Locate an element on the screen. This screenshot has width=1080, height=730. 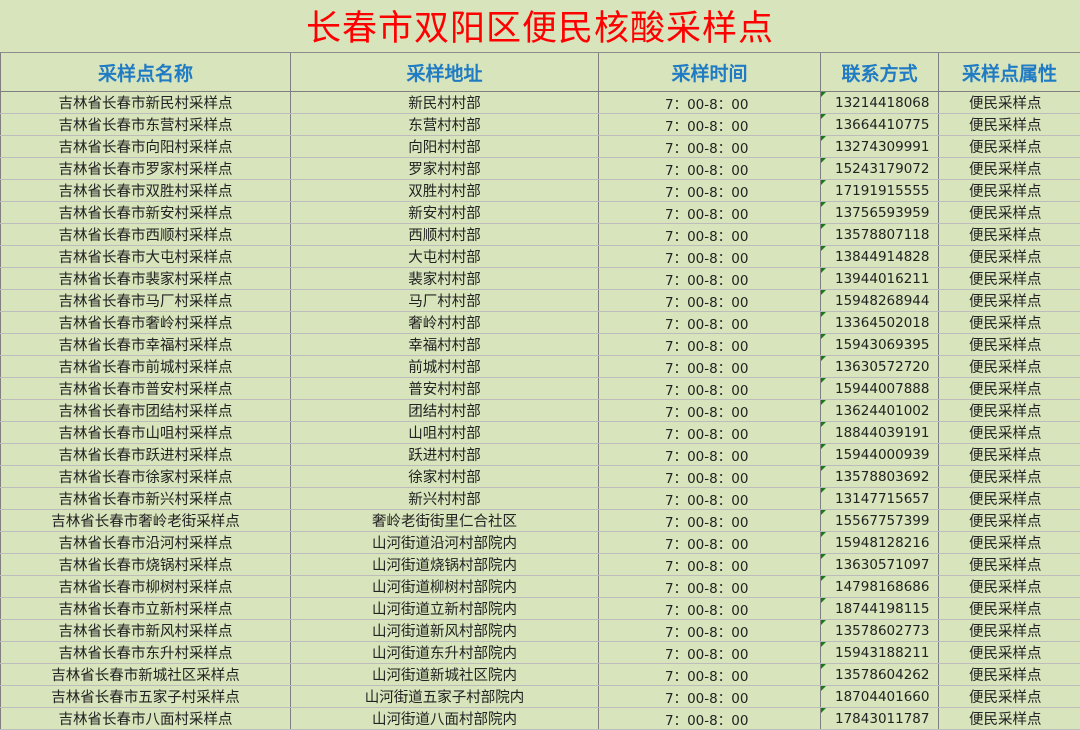
cell-phone: 14798168686 is located at coordinates (880, 587).